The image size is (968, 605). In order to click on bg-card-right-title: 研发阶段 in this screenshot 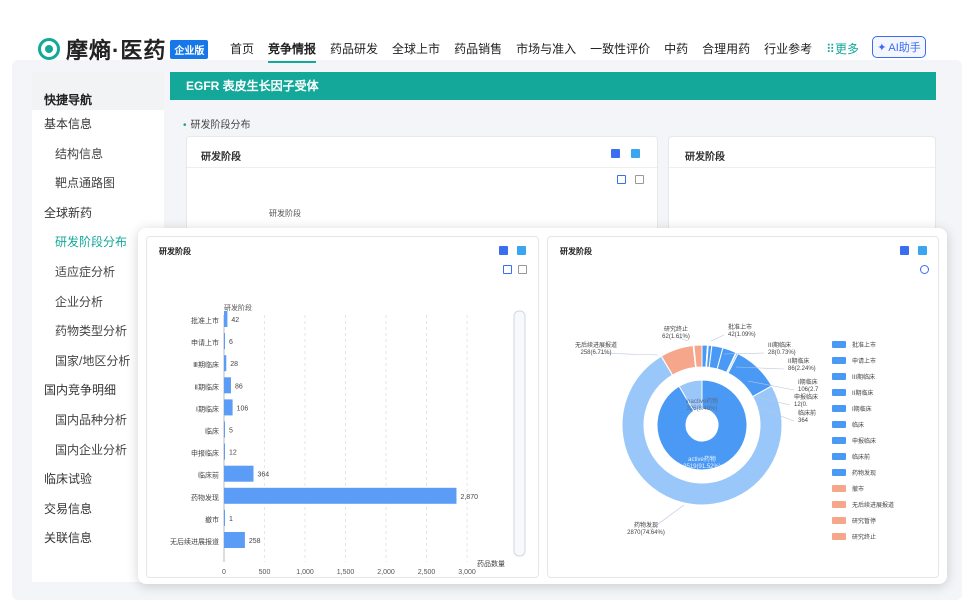, I will do `click(705, 157)`.